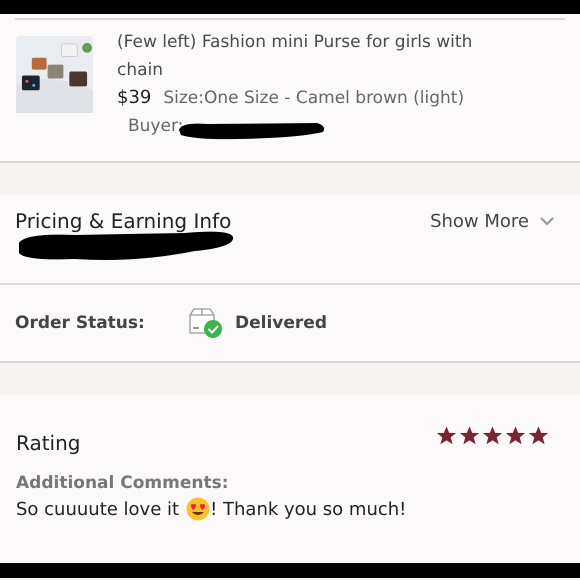 The image size is (580, 580). I want to click on show-more-button: Show More, so click(492, 221).